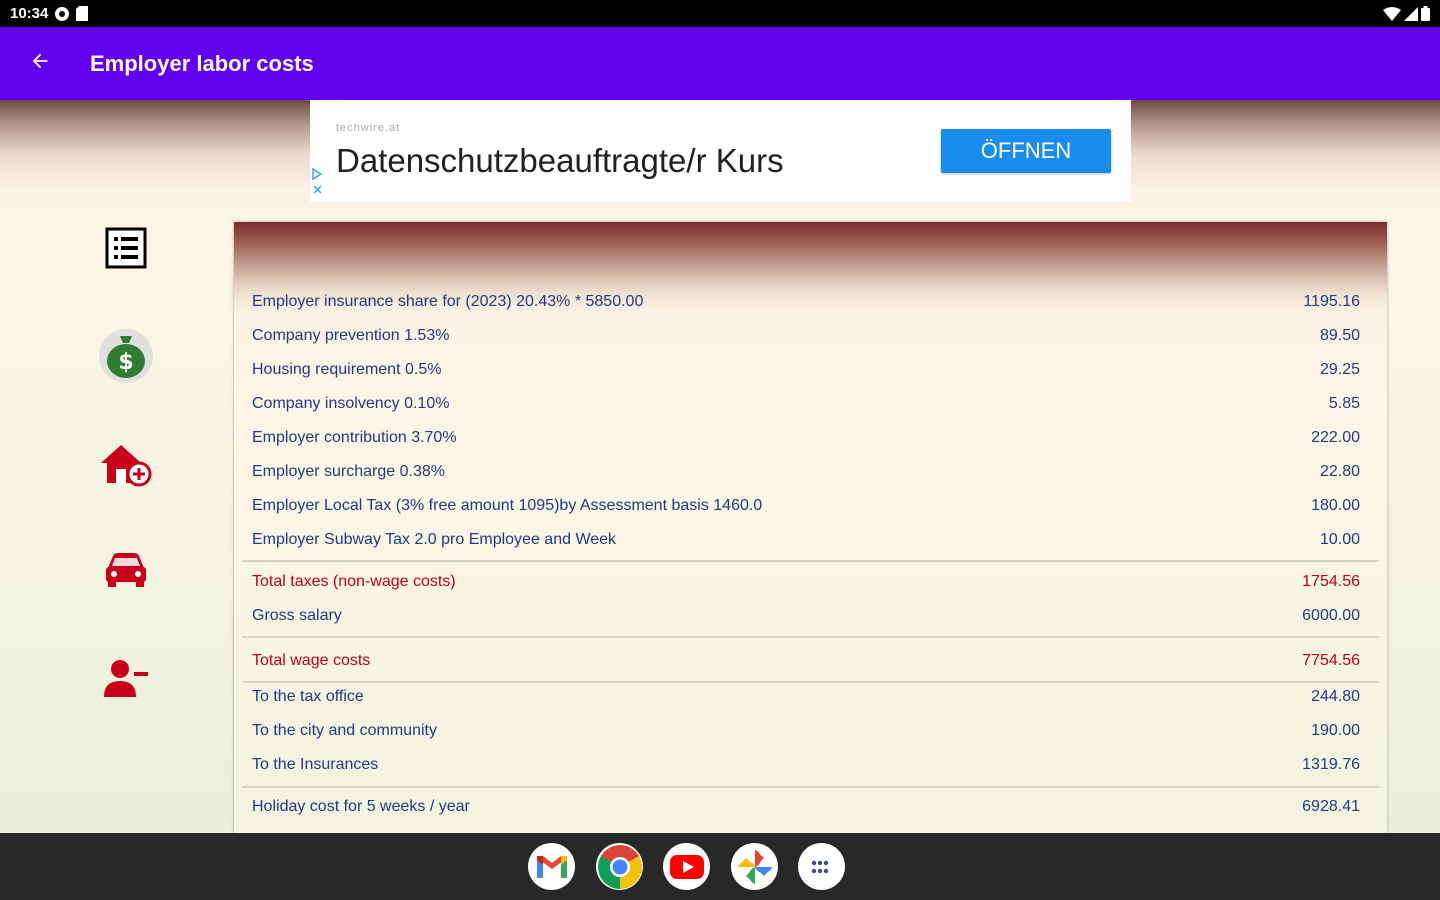 The height and width of the screenshot is (900, 1440). Describe the element at coordinates (347, 369) in the screenshot. I see `row-label: Housing requirement 0.5%` at that location.